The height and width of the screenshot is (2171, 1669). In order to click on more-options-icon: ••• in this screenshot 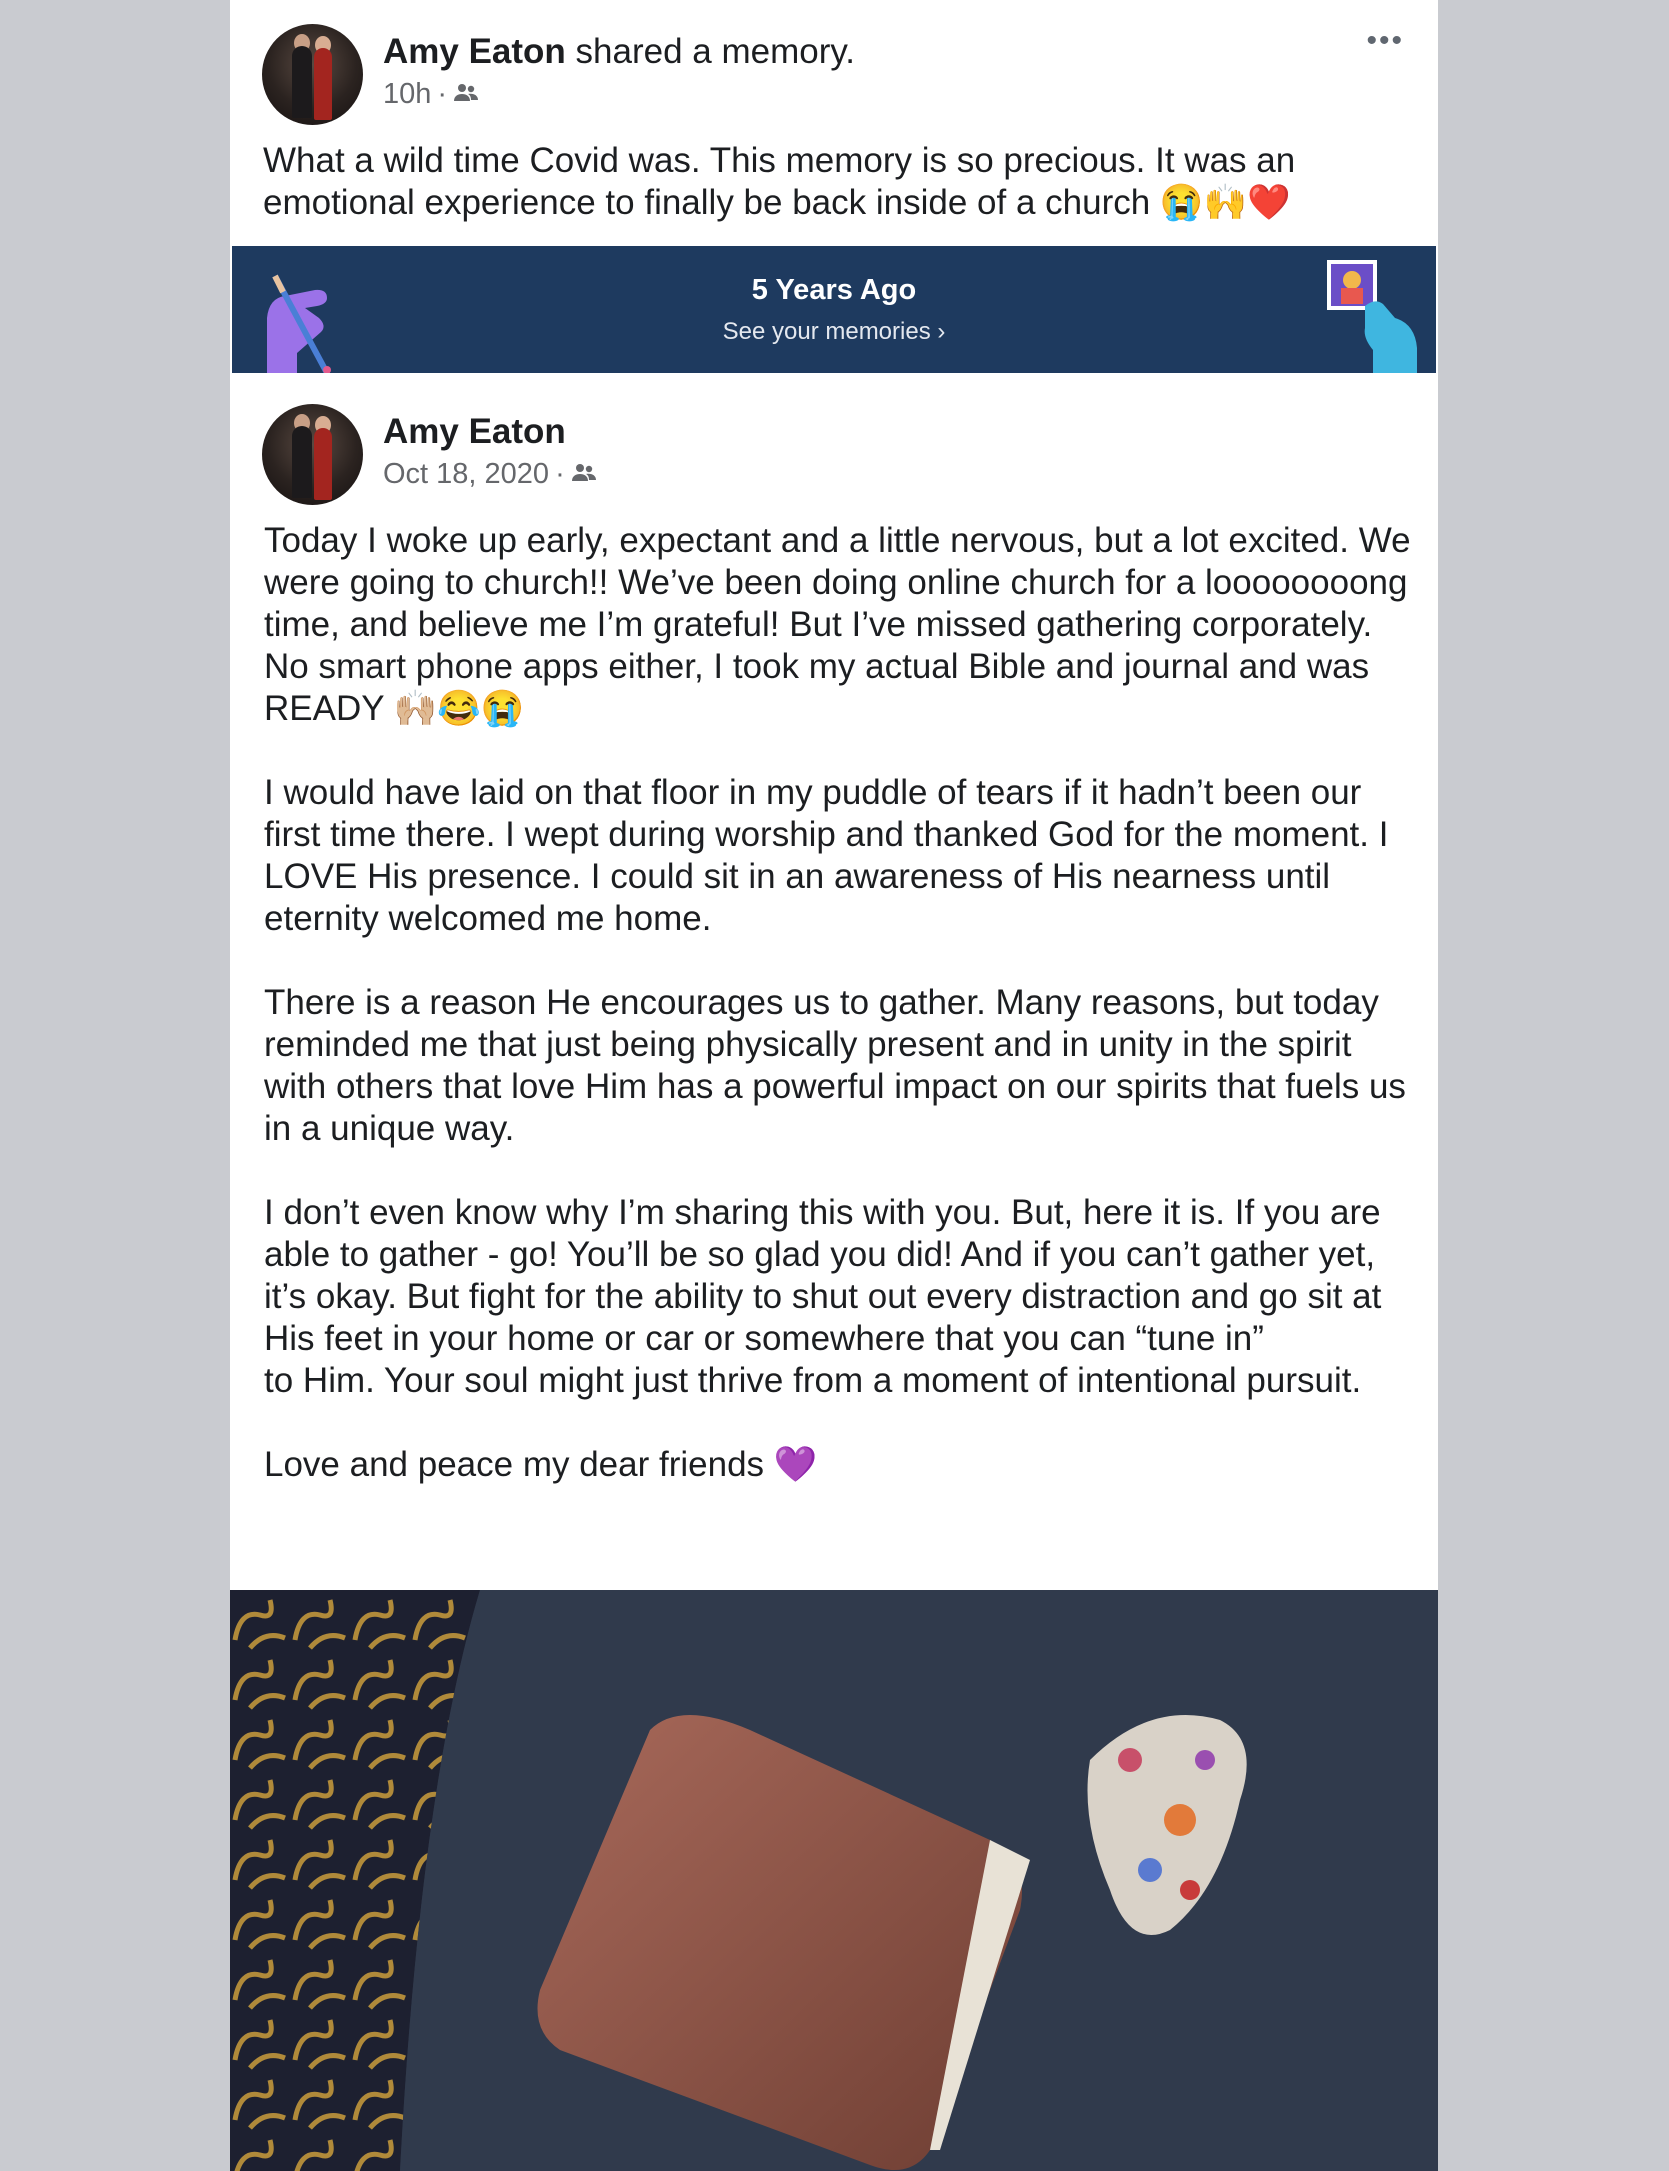, I will do `click(1385, 41)`.